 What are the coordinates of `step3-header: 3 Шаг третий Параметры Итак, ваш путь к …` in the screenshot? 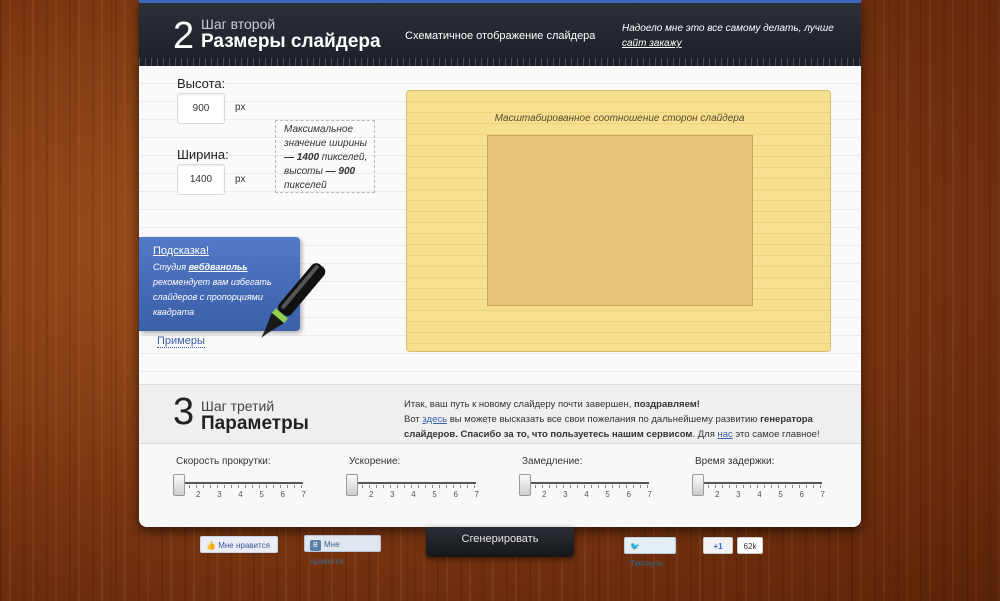 It's located at (500, 414).